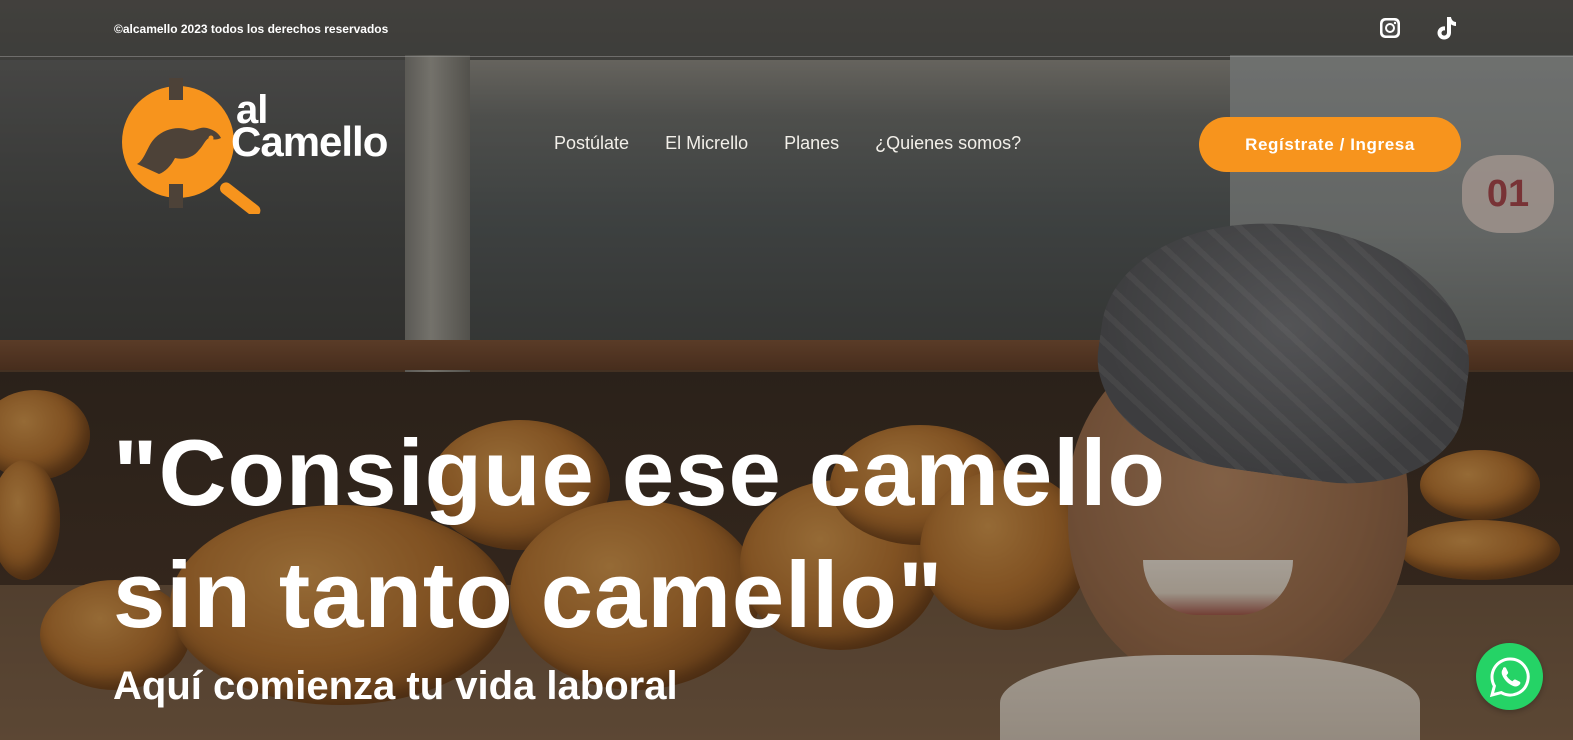 The height and width of the screenshot is (740, 1573). I want to click on logo: al Camello, so click(258, 144).